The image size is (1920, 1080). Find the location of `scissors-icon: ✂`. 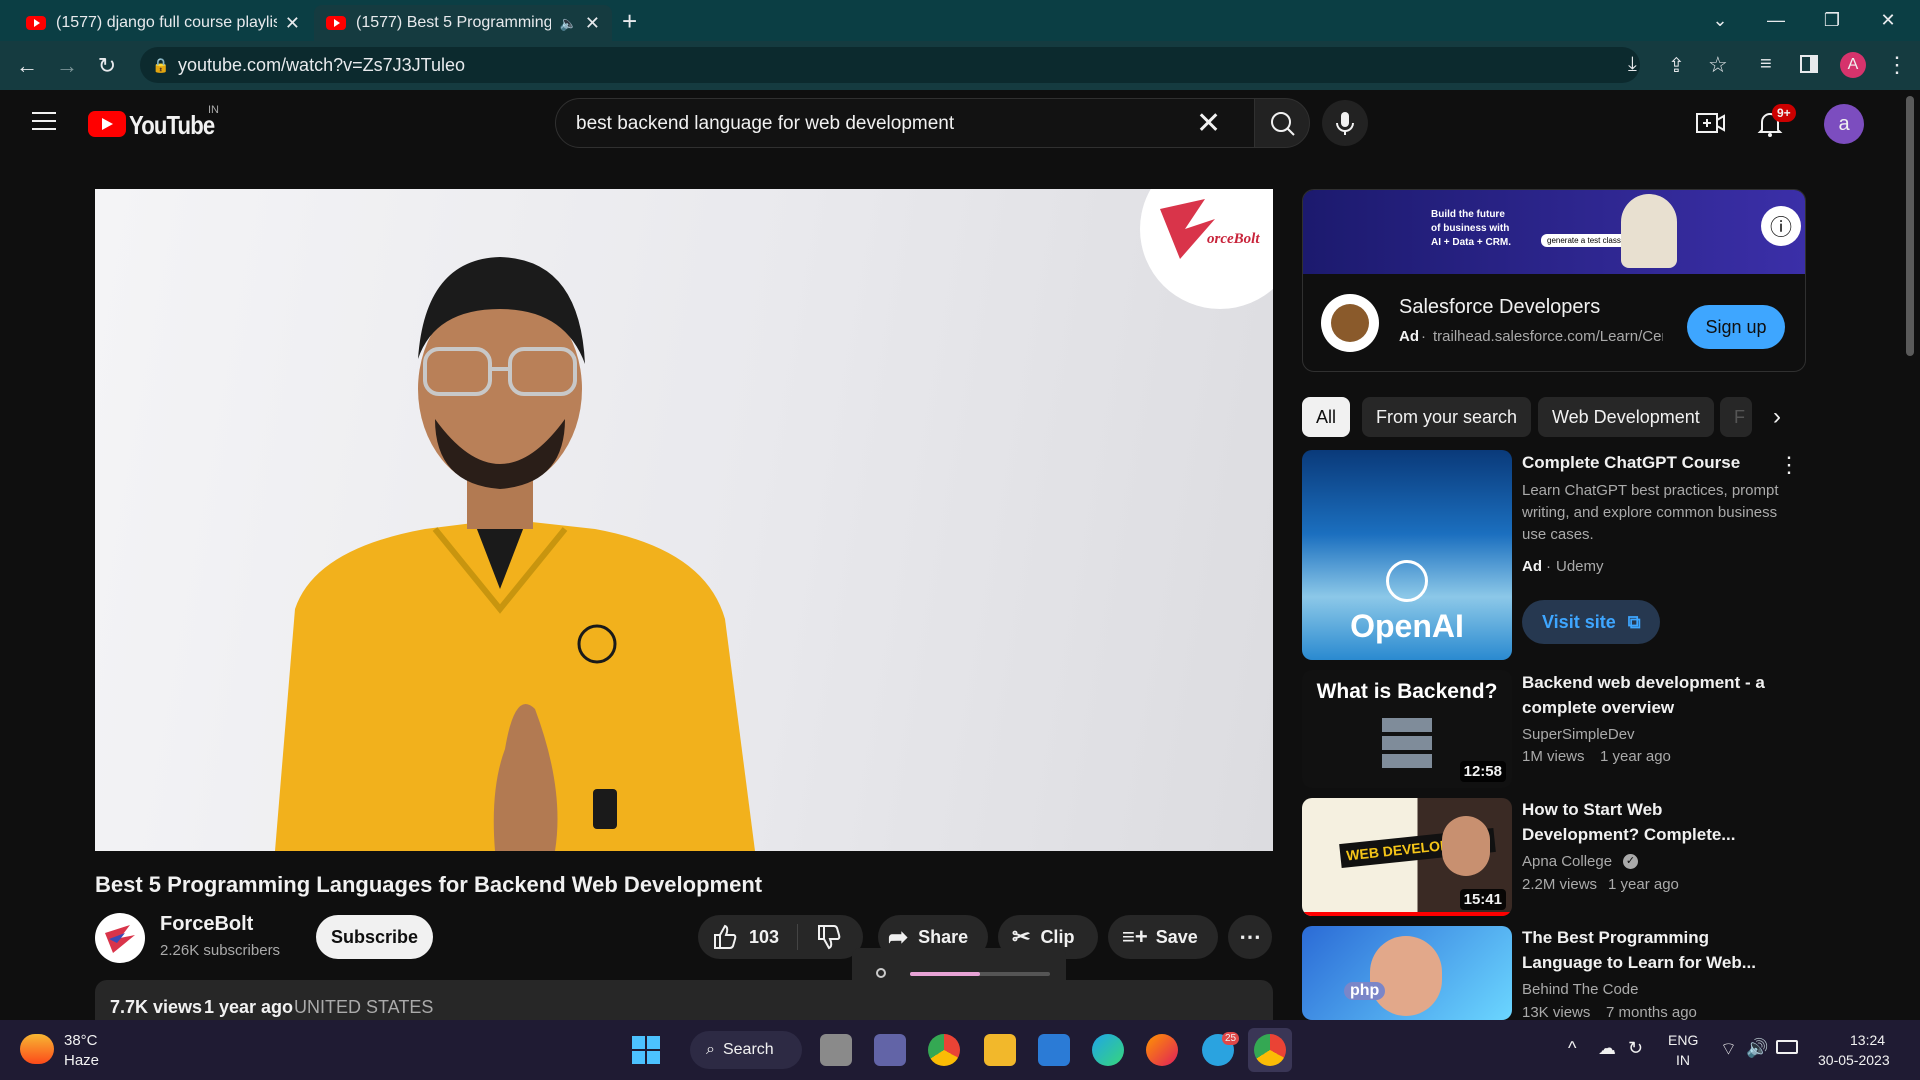

scissors-icon: ✂ is located at coordinates (1021, 936).